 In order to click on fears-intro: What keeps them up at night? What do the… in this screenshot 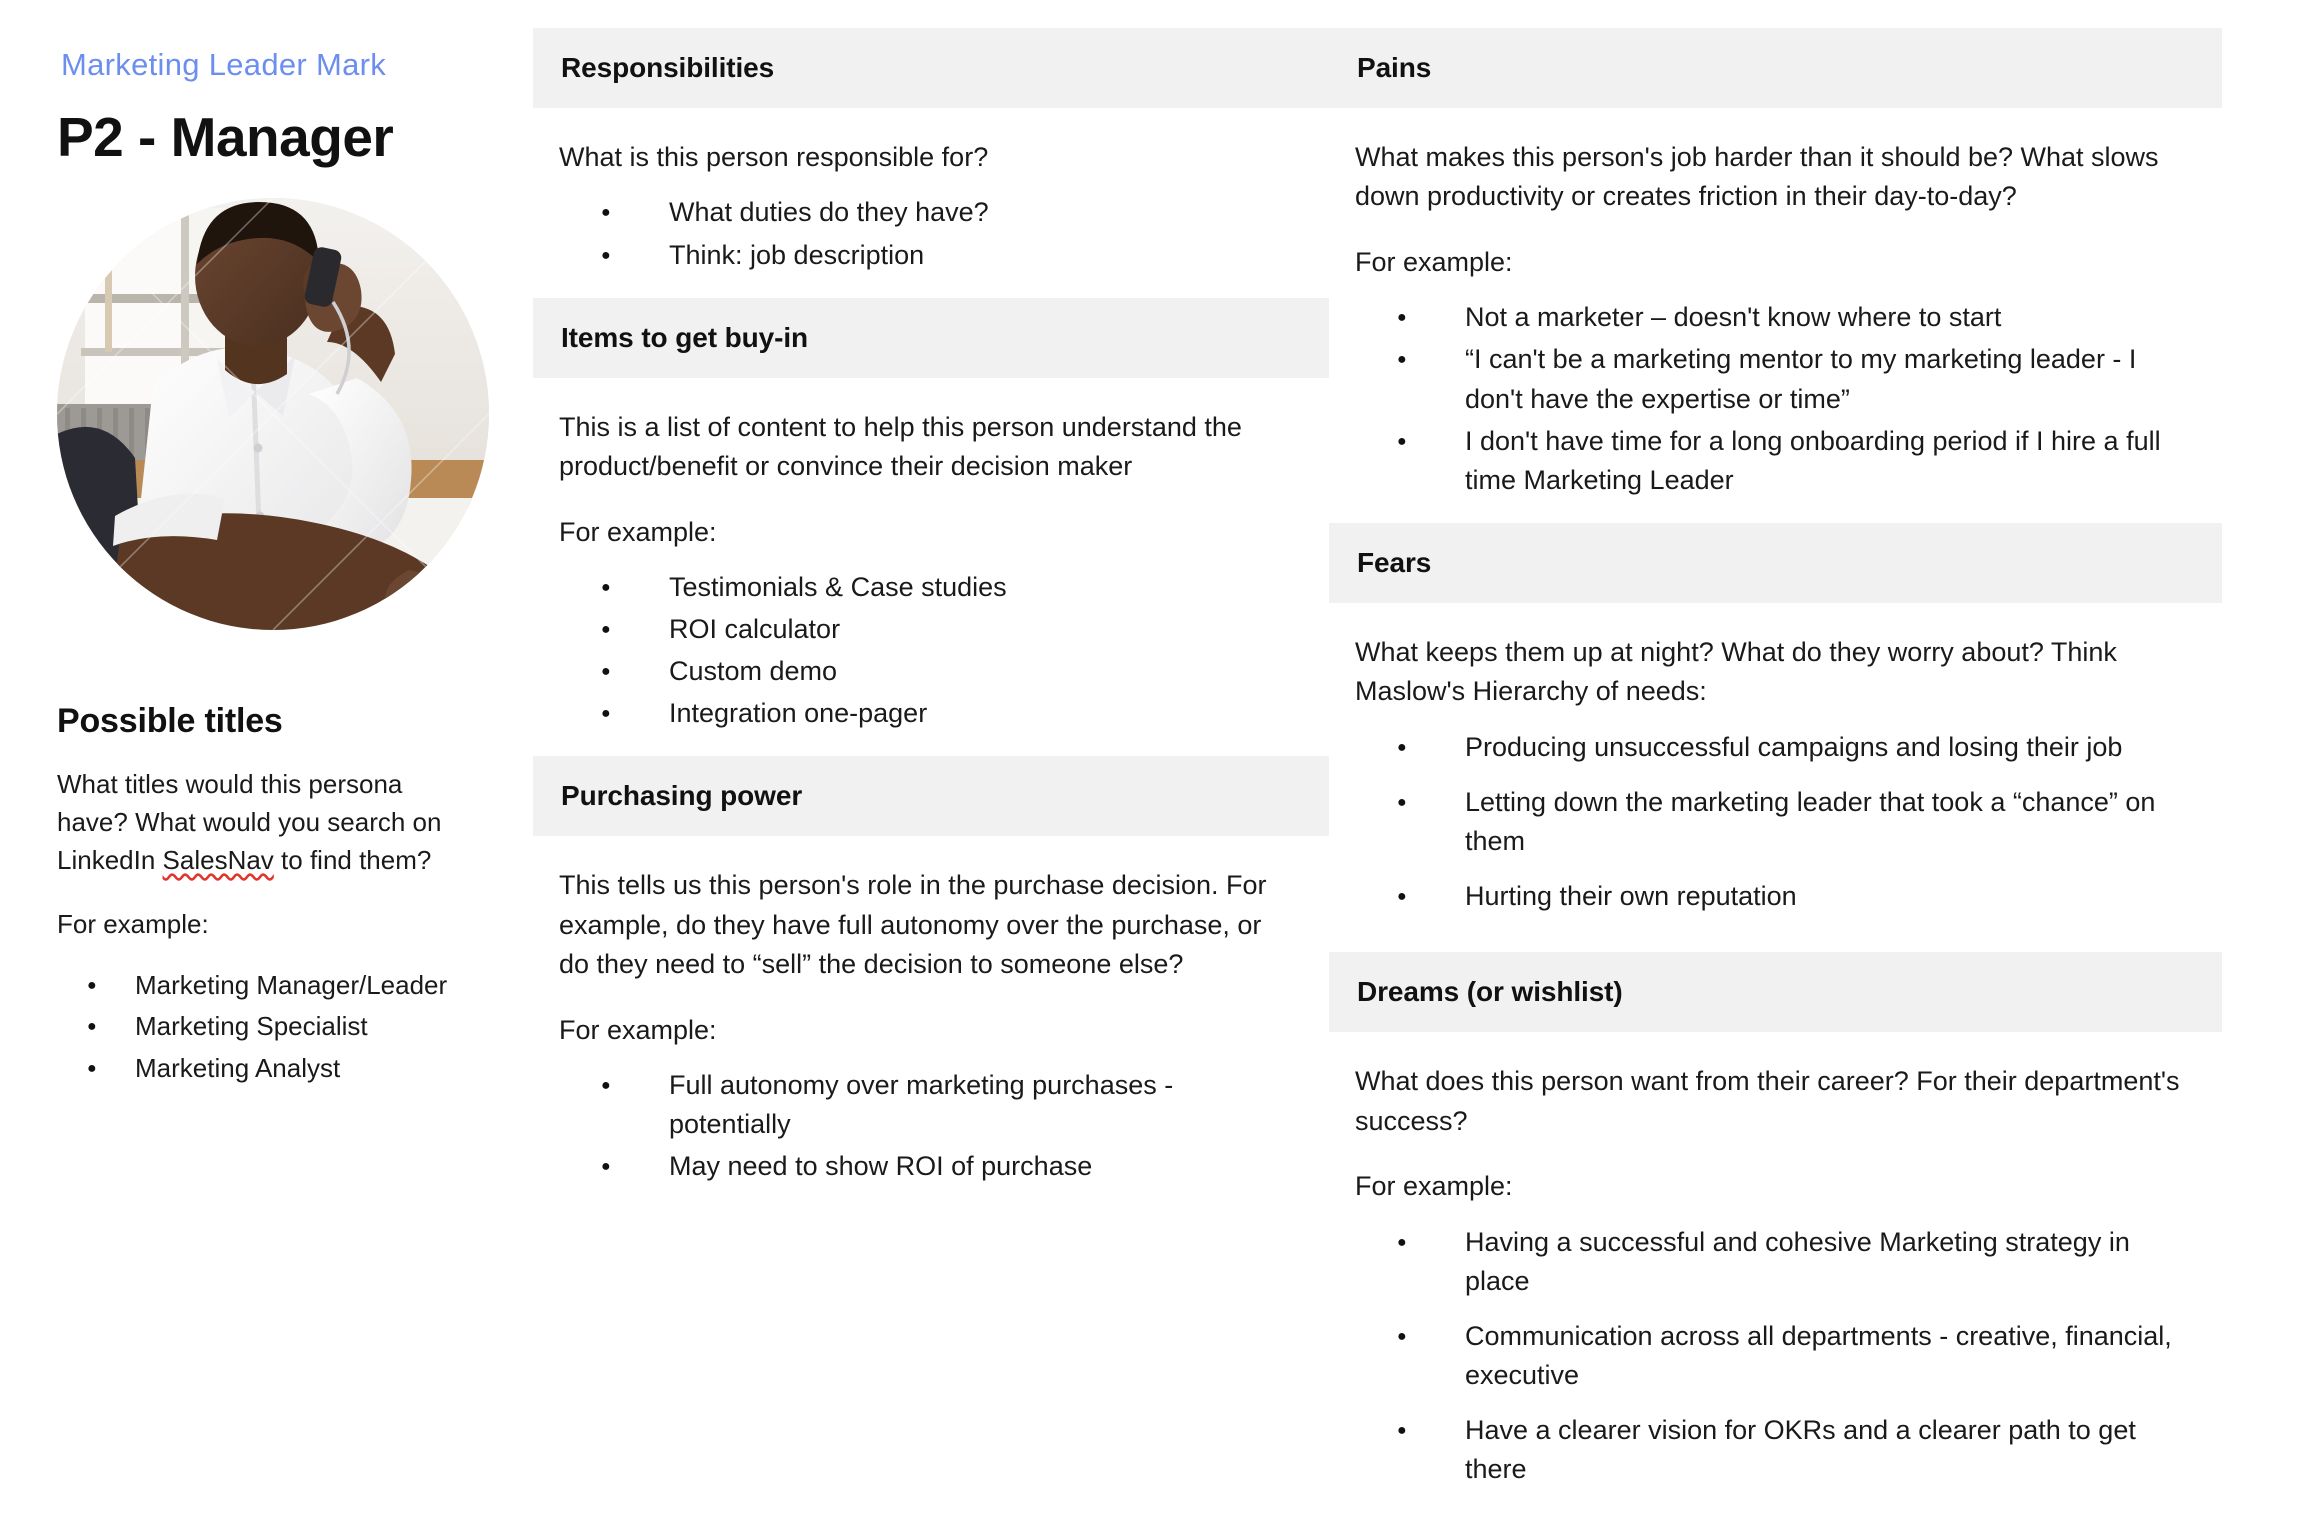, I will do `click(1736, 671)`.